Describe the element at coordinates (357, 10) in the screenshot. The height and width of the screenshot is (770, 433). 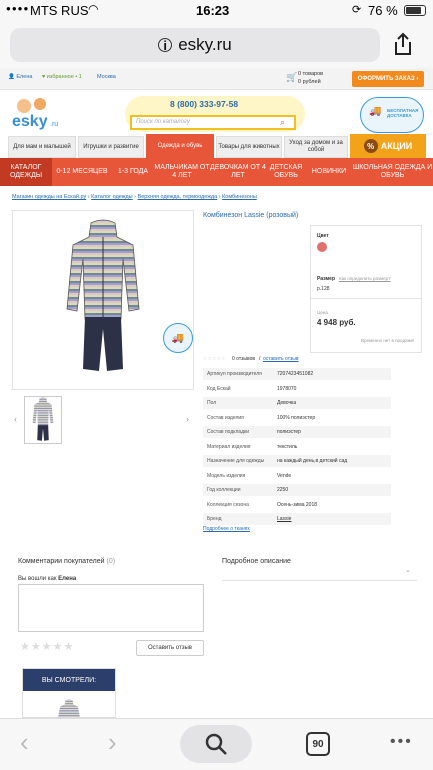
I see `rotation-lock-icon: ⟳` at that location.